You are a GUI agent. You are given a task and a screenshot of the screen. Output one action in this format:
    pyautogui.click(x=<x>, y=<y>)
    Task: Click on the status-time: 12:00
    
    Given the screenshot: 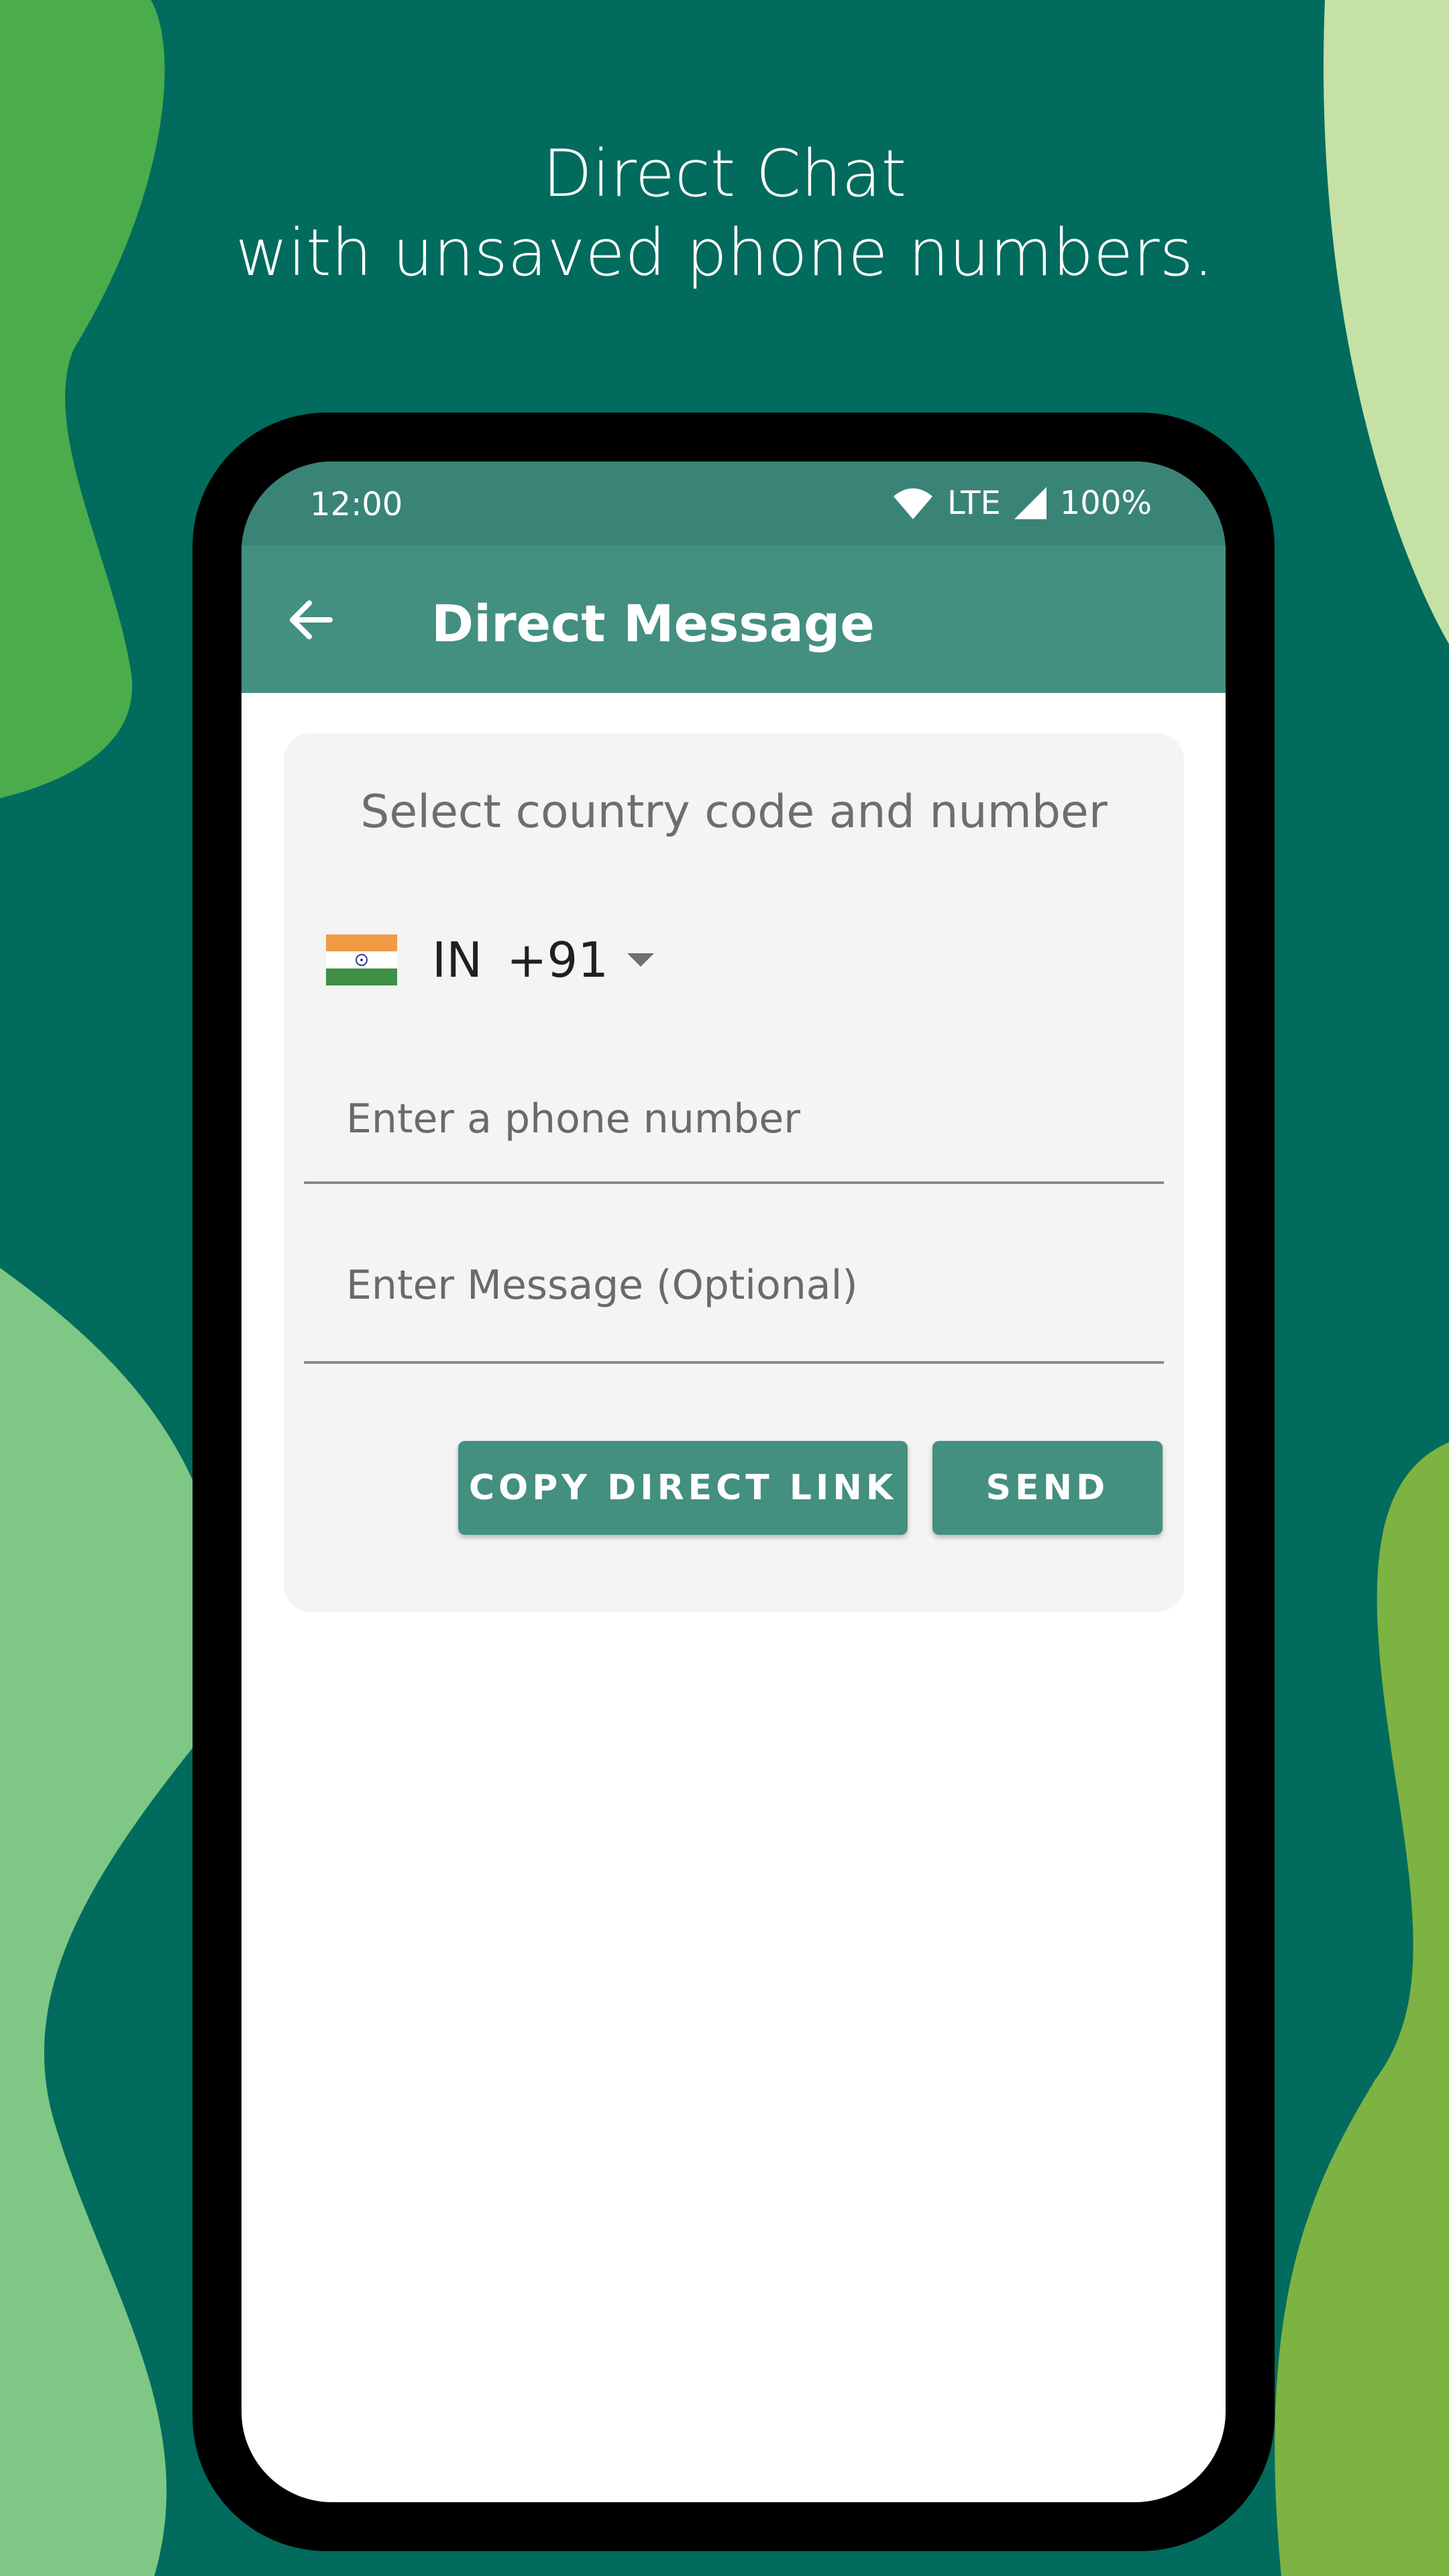 What is the action you would take?
    pyautogui.click(x=356, y=504)
    